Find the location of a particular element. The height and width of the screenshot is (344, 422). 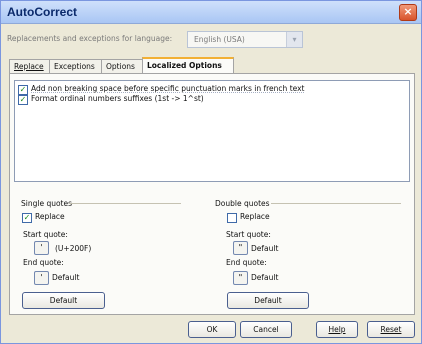

close-icon: × is located at coordinates (408, 11).